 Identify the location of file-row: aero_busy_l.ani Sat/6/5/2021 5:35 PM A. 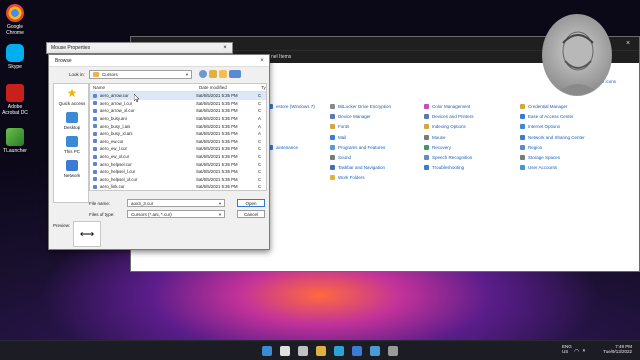
(178, 126).